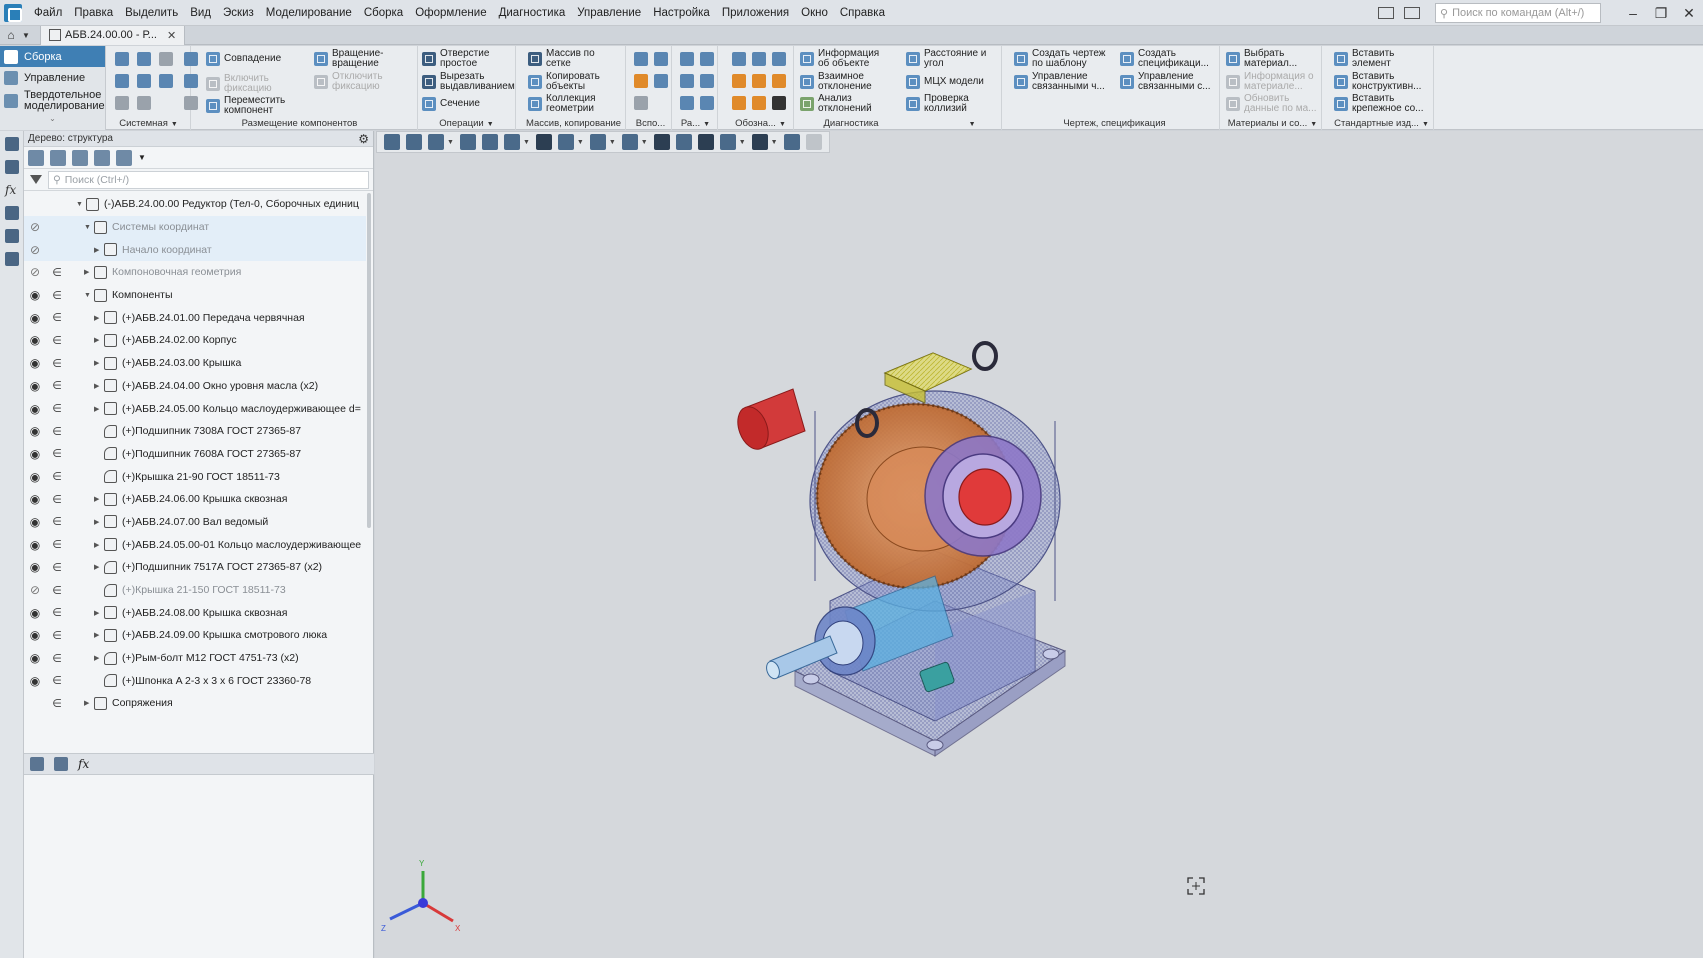  Describe the element at coordinates (195, 658) in the screenshot. I see `tree-row: ◉ ∈ ▶ (+)Рым-болт М12 ГОСТ 4751-73 (x2)` at that location.